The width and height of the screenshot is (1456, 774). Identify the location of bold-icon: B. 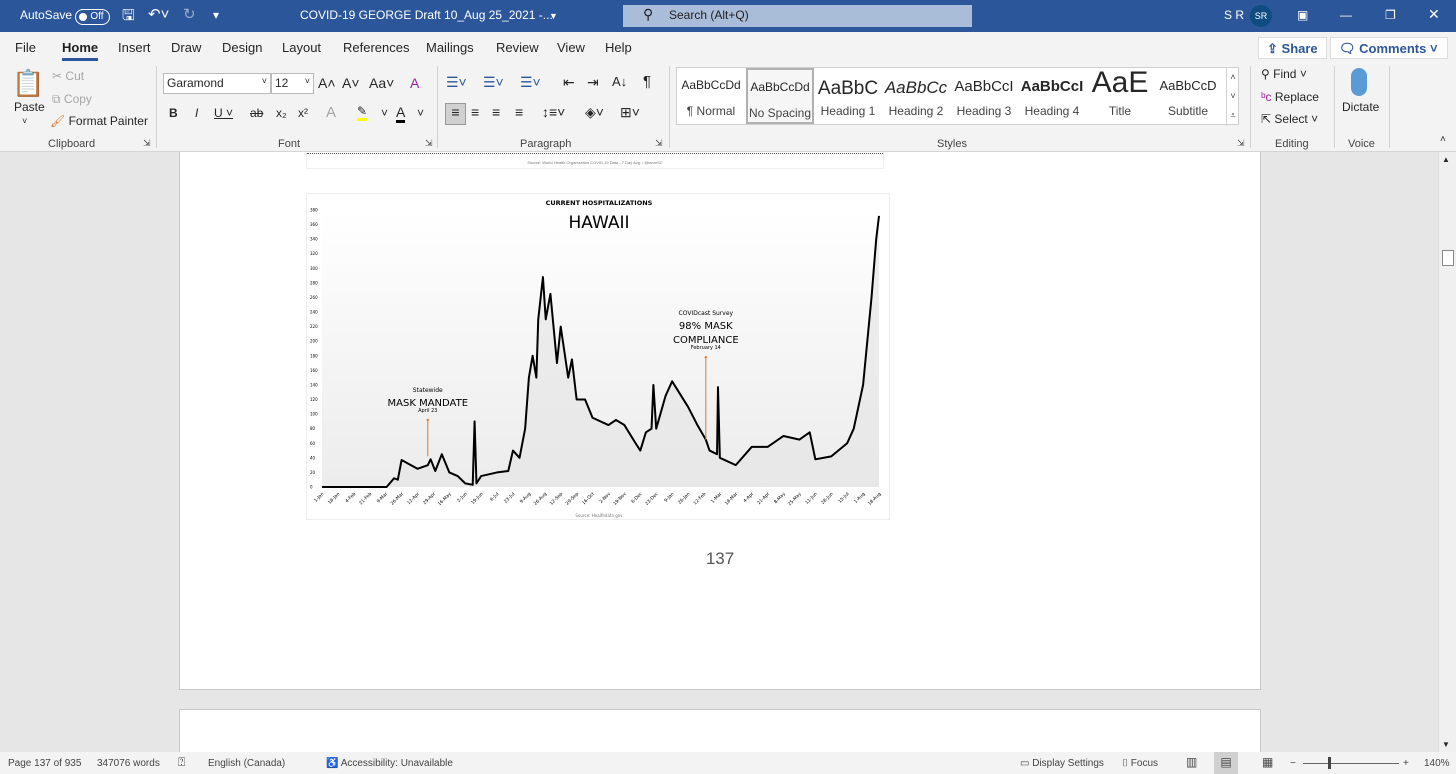
(173, 113).